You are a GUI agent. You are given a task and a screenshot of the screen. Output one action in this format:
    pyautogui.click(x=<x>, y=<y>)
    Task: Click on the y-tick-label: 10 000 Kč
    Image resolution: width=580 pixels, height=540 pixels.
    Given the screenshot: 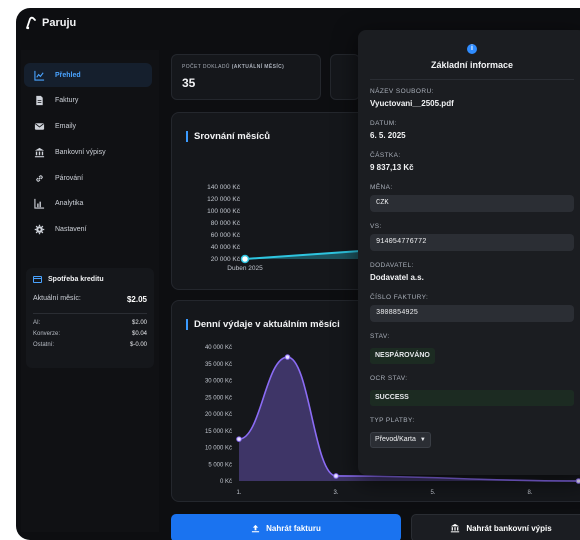 What is the action you would take?
    pyautogui.click(x=218, y=449)
    